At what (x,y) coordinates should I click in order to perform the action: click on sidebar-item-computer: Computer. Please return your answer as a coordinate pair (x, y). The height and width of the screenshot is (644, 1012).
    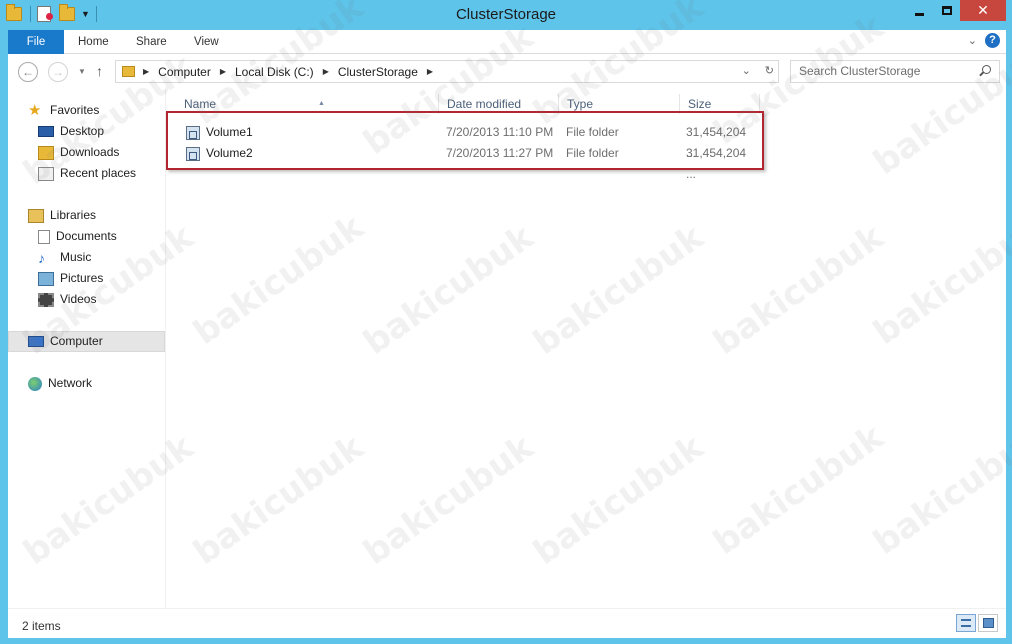
    Looking at the image, I should click on (86, 341).